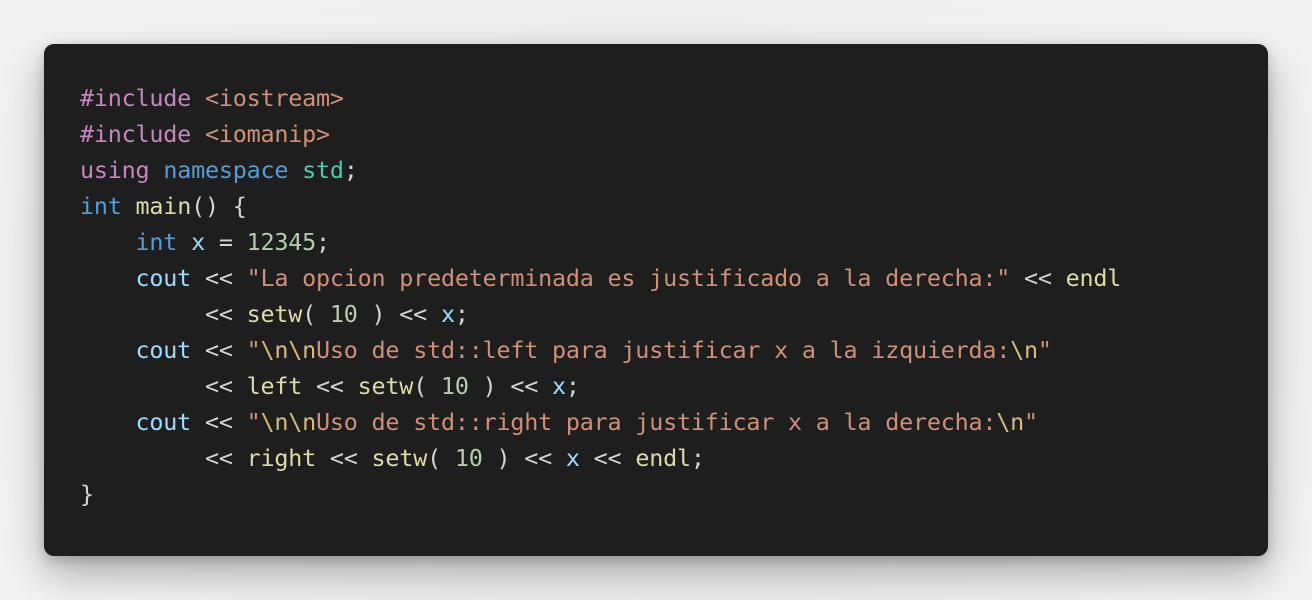 The width and height of the screenshot is (1312, 600). What do you see at coordinates (323, 170) in the screenshot?
I see `code-token: std` at bounding box center [323, 170].